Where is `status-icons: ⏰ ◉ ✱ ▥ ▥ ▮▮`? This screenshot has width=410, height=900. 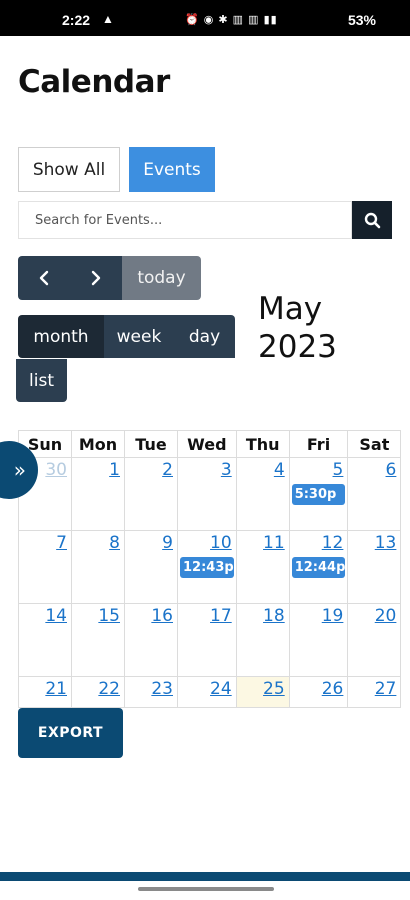 status-icons: ⏰ ◉ ✱ ▥ ▥ ▮▮ is located at coordinates (231, 20).